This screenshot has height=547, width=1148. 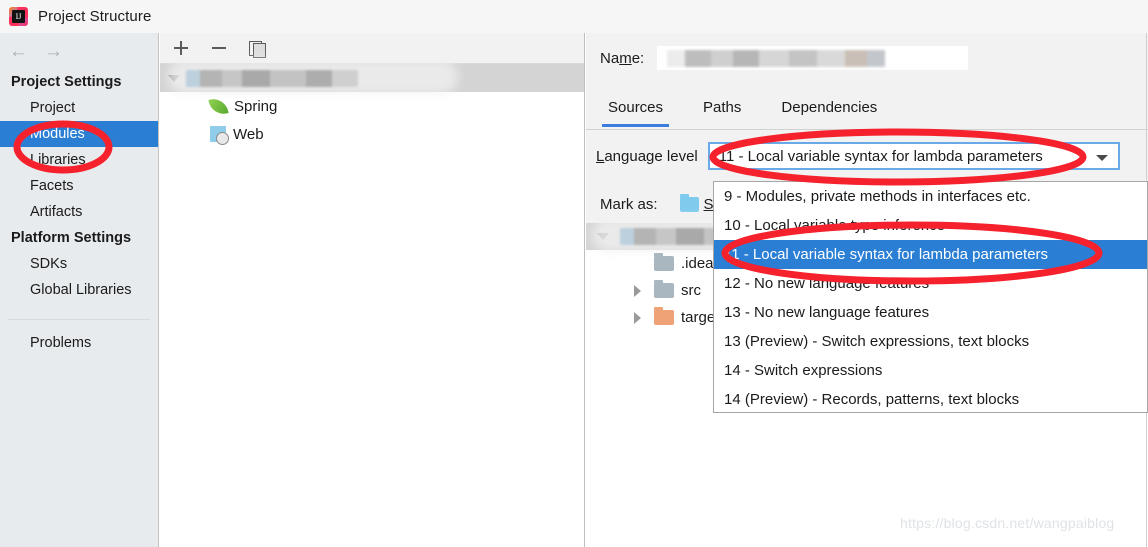 I want to click on title-bar: IJ Project Structure, so click(x=574, y=16).